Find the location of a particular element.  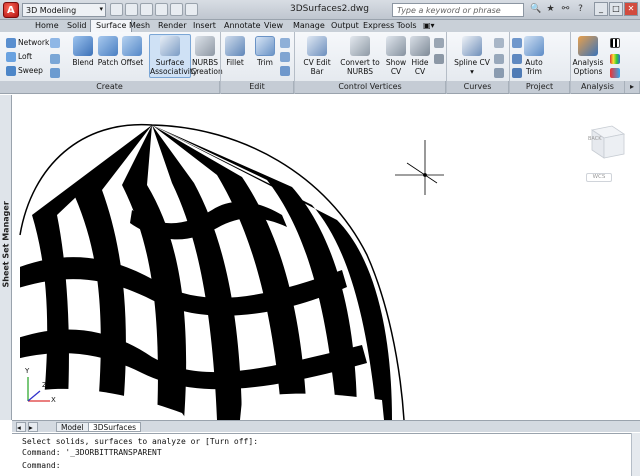

extend-button is located at coordinates (285, 57).